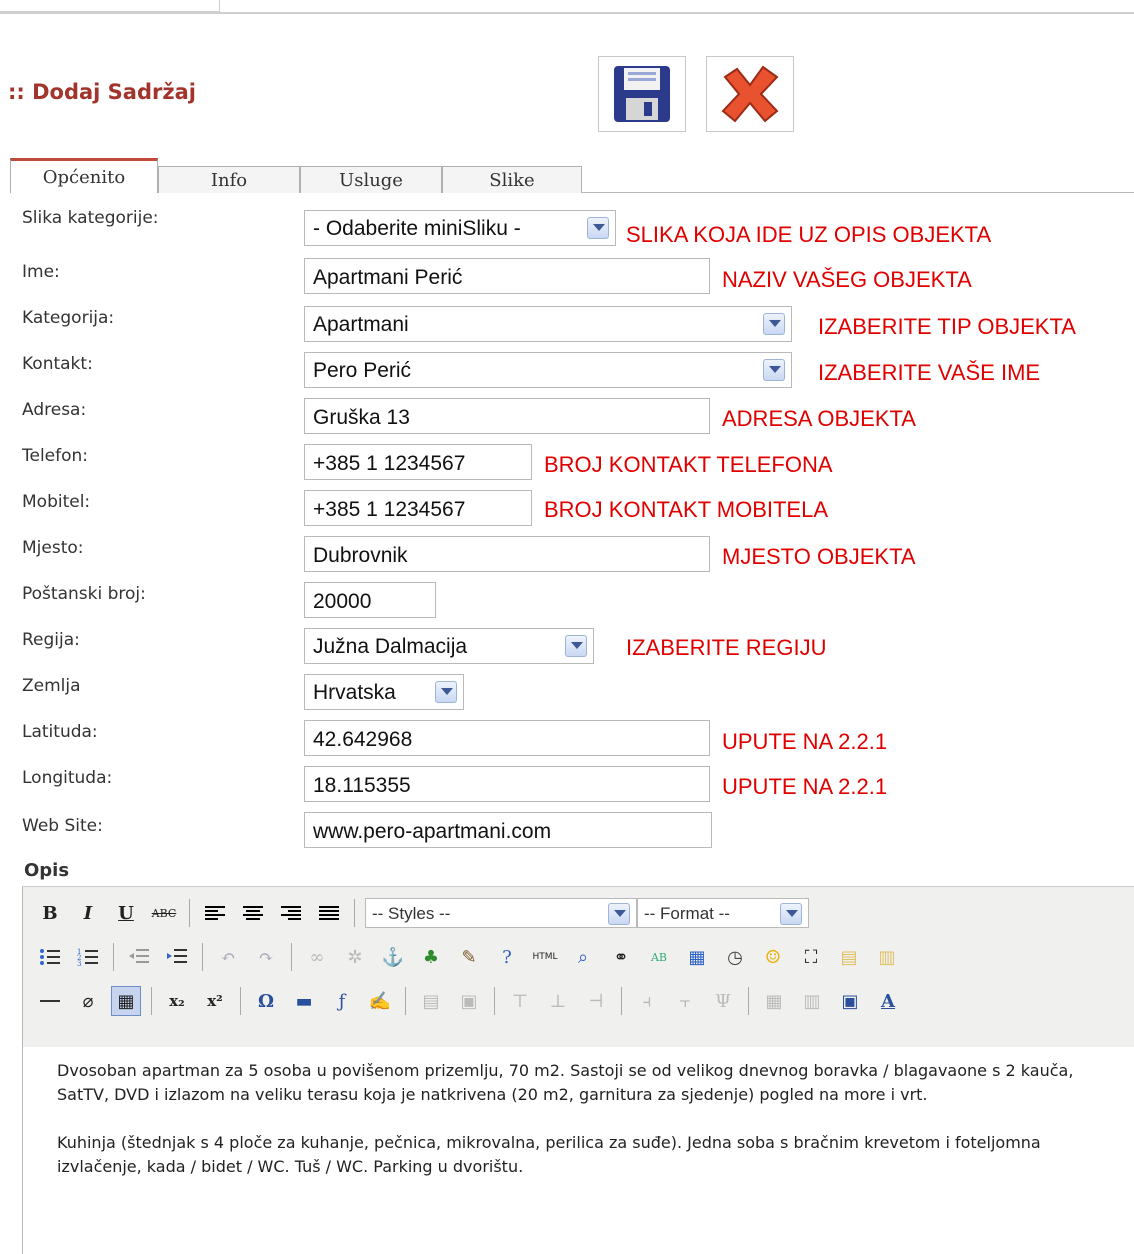  I want to click on window-button: ▣, so click(850, 1001).